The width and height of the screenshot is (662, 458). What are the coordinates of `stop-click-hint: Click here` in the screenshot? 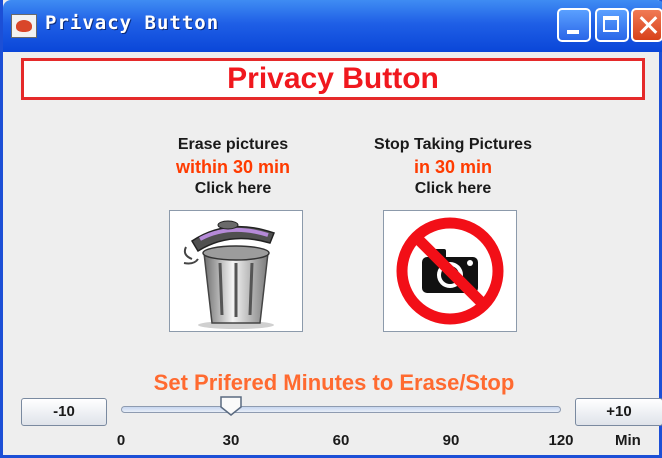 It's located at (453, 188).